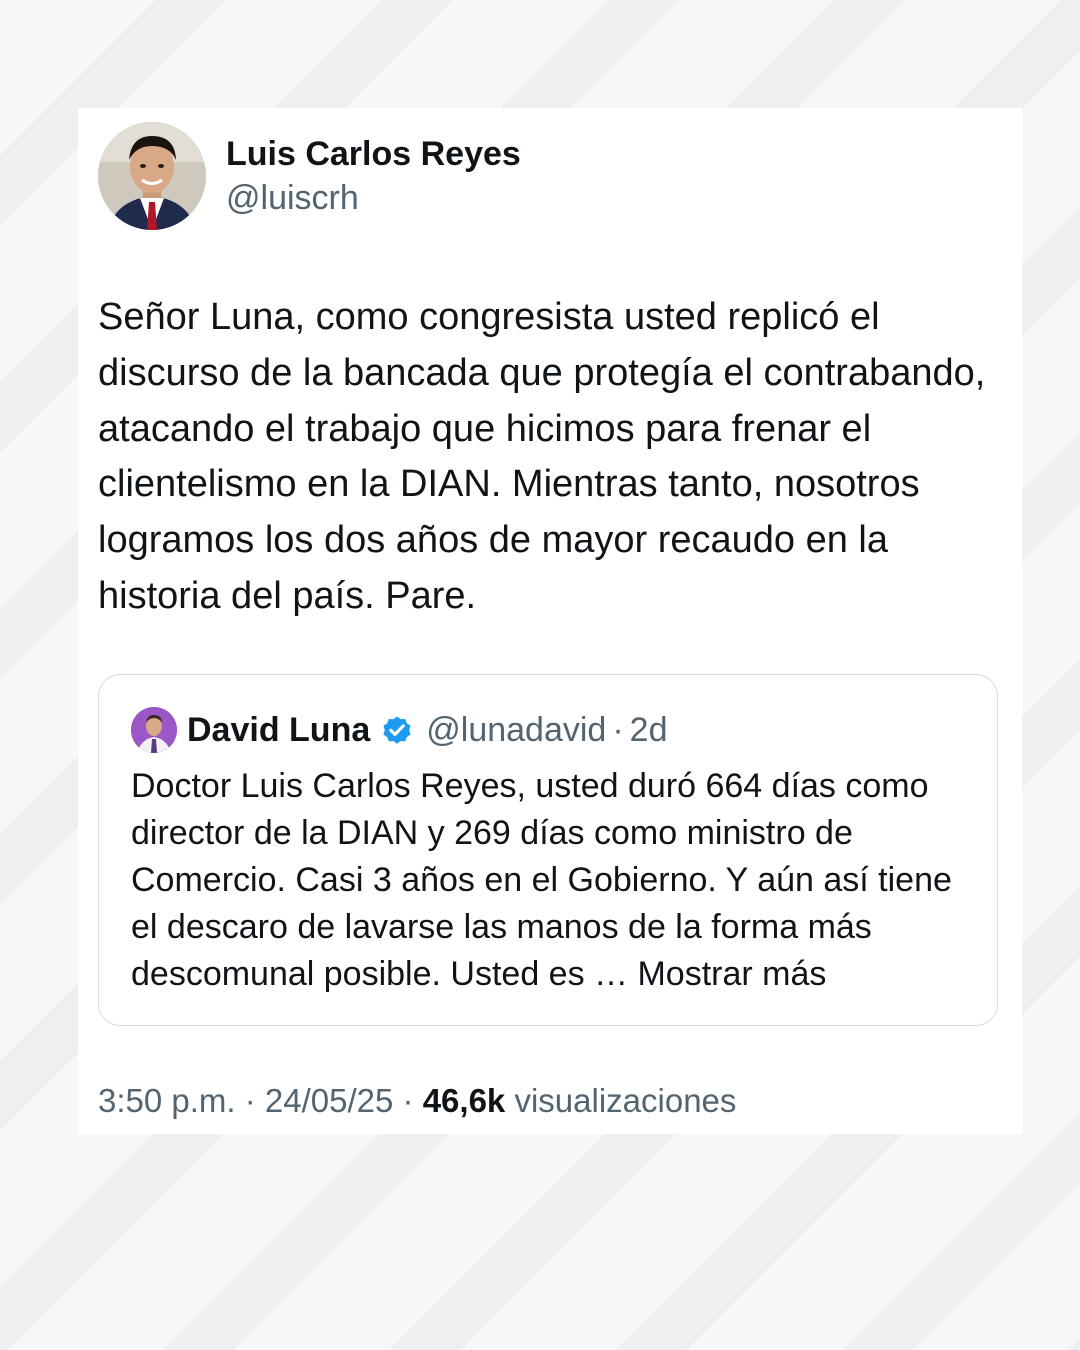 The width and height of the screenshot is (1080, 1350). What do you see at coordinates (167, 1100) in the screenshot?
I see `tweet-time: 3:50 p.m.` at bounding box center [167, 1100].